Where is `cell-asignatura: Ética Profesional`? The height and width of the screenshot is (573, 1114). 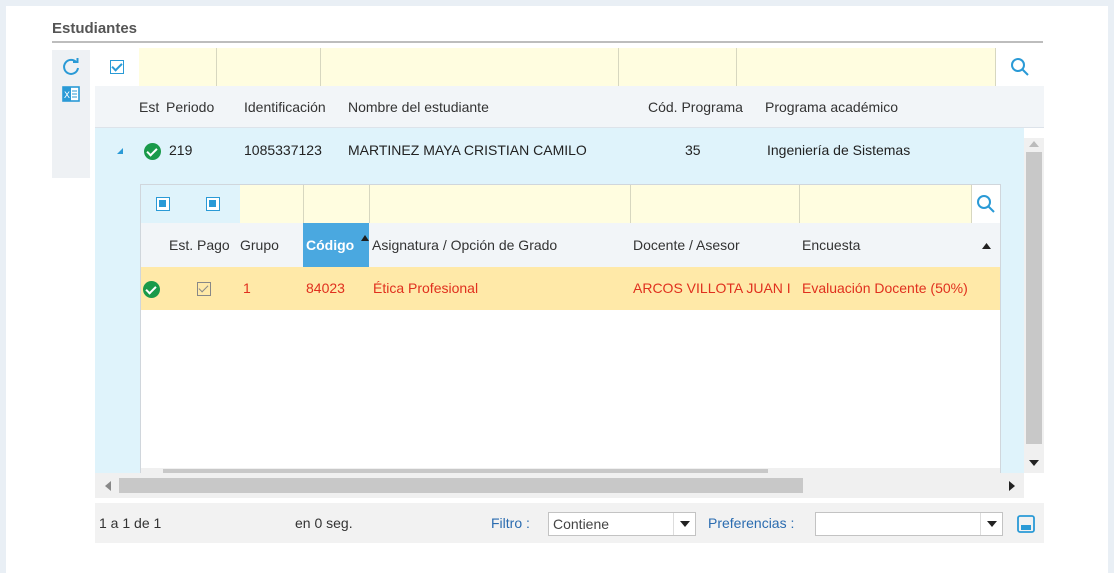 cell-asignatura: Ética Profesional is located at coordinates (426, 288).